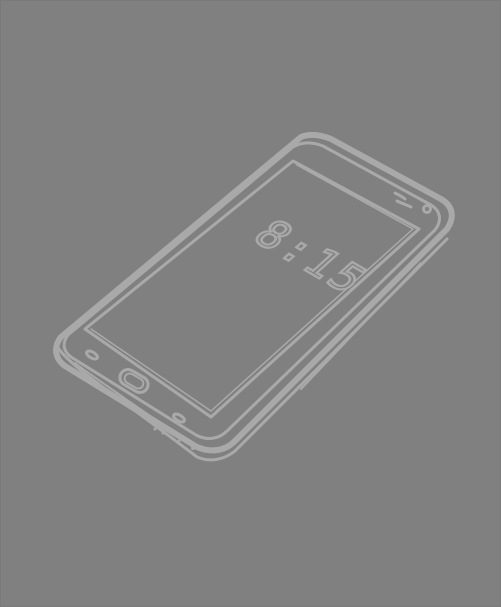 The image size is (501, 607). I want to click on back-key-icon, so click(92, 355).